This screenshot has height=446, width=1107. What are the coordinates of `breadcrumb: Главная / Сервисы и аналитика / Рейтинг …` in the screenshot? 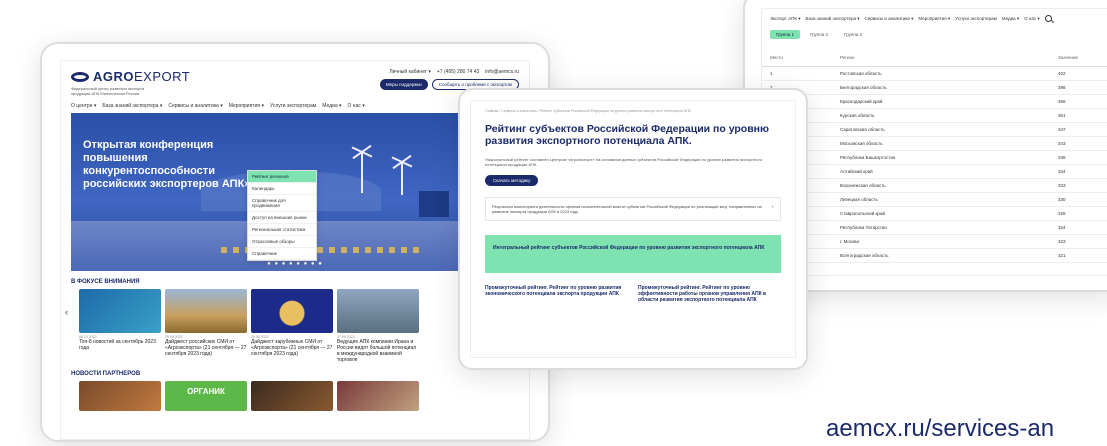 It's located at (633, 107).